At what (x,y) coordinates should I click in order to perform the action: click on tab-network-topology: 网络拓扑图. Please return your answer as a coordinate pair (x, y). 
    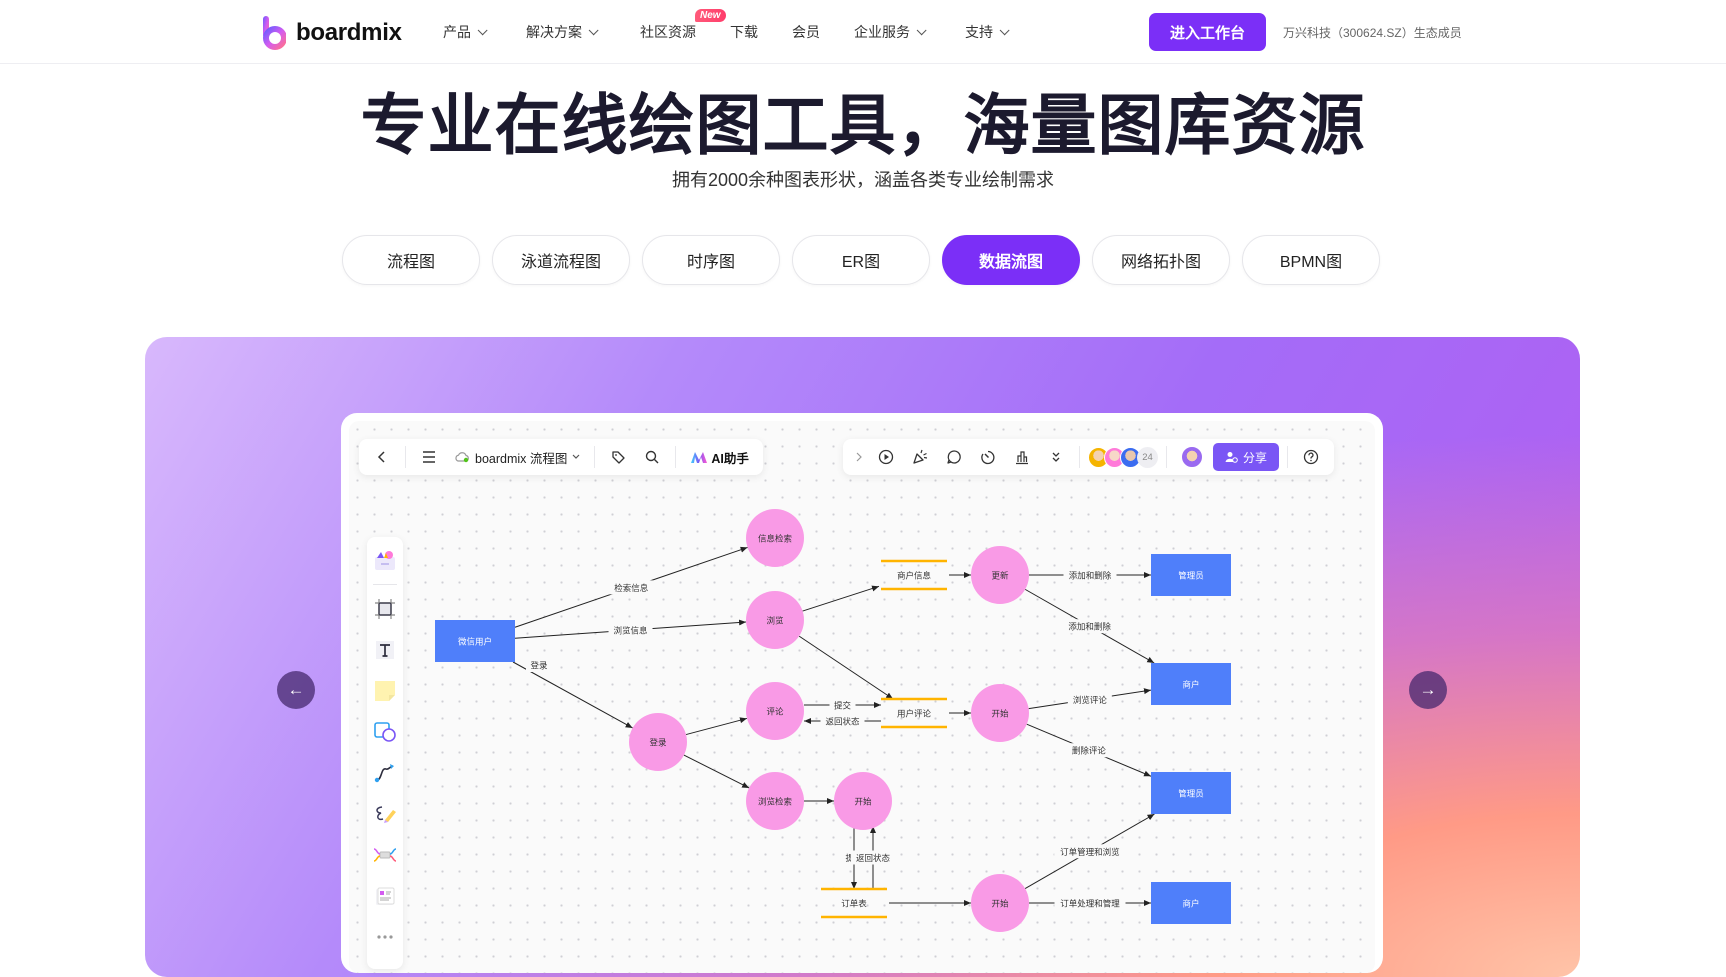
    Looking at the image, I should click on (1161, 260).